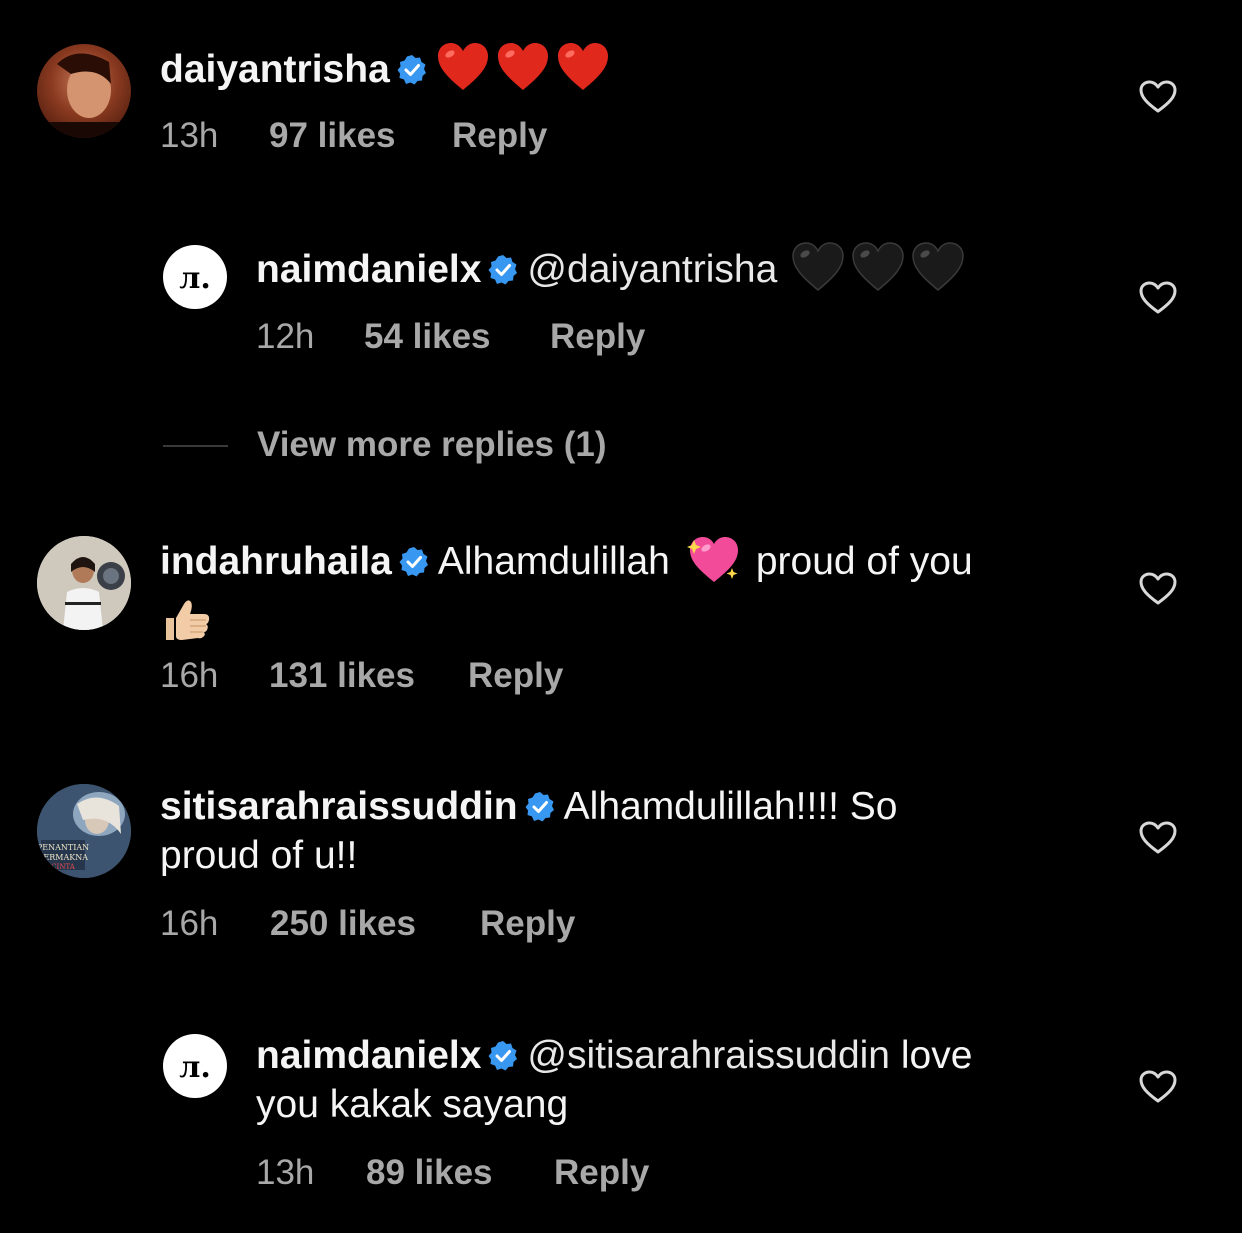 The width and height of the screenshot is (1242, 1233). What do you see at coordinates (63, 847) in the screenshot?
I see `svg-text: PENANTIAN` at bounding box center [63, 847].